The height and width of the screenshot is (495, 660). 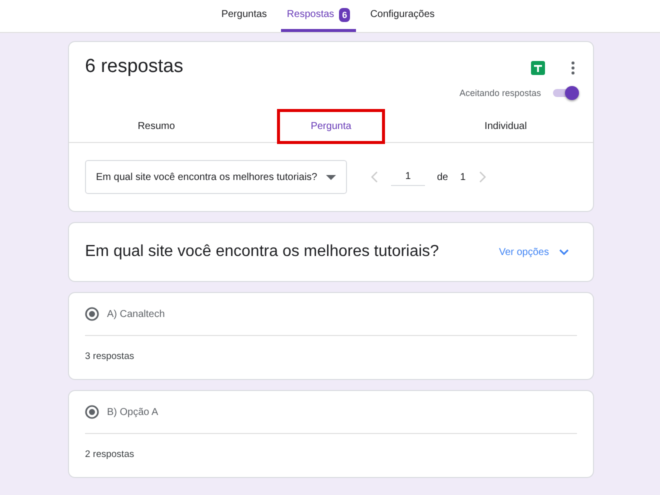 What do you see at coordinates (216, 177) in the screenshot?
I see `question-dropdown: Em qual site você encontra os melhores tutoriais?` at bounding box center [216, 177].